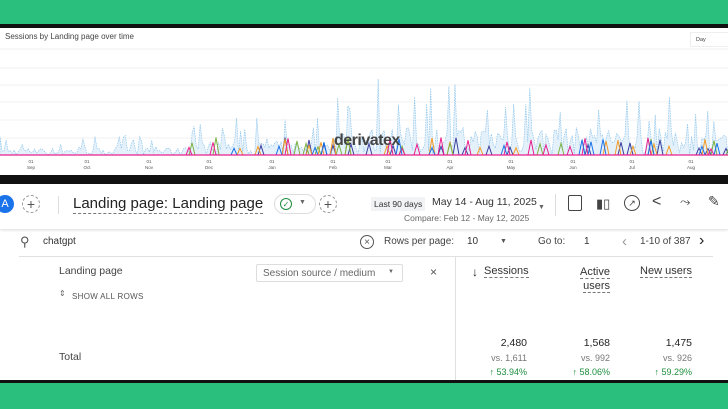 This screenshot has width=728, height=409. Describe the element at coordinates (587, 241) in the screenshot. I see `goto-input: 1` at that location.